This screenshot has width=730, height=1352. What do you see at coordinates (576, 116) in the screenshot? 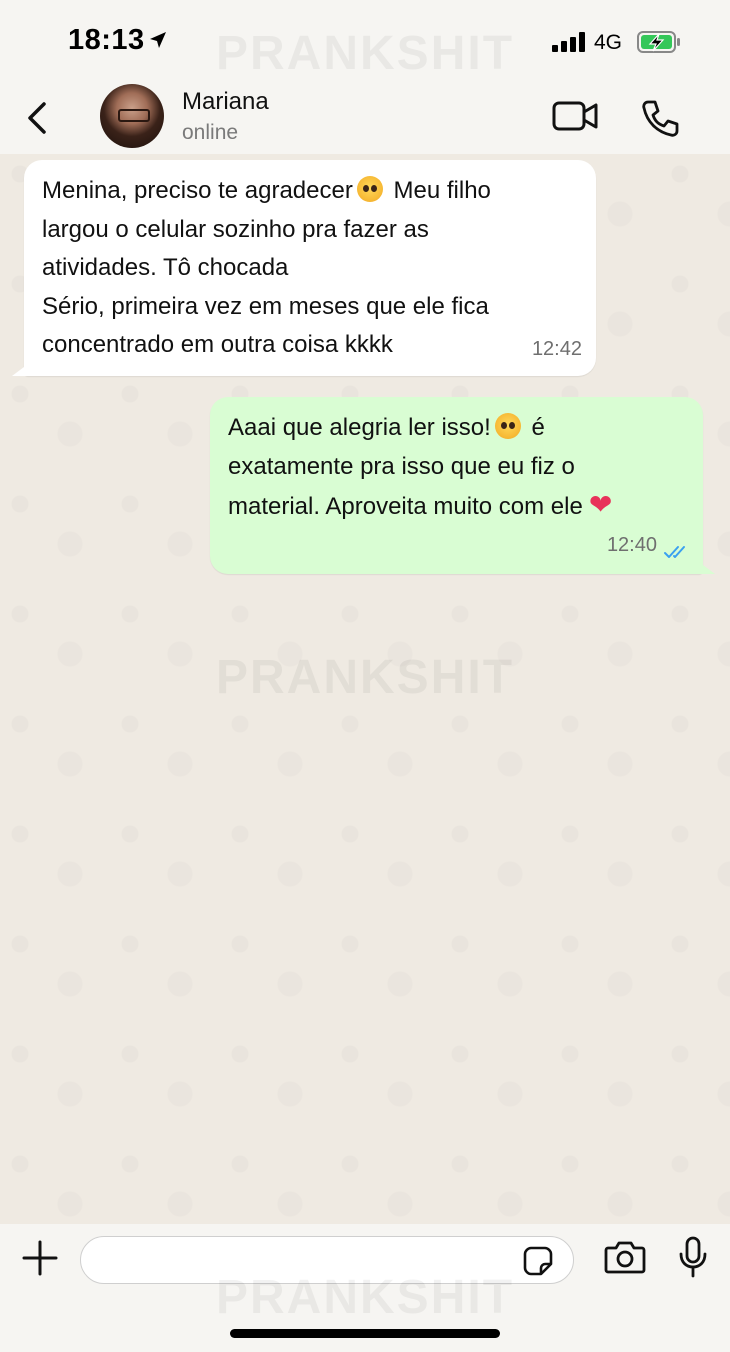
I see `video-call-icon` at bounding box center [576, 116].